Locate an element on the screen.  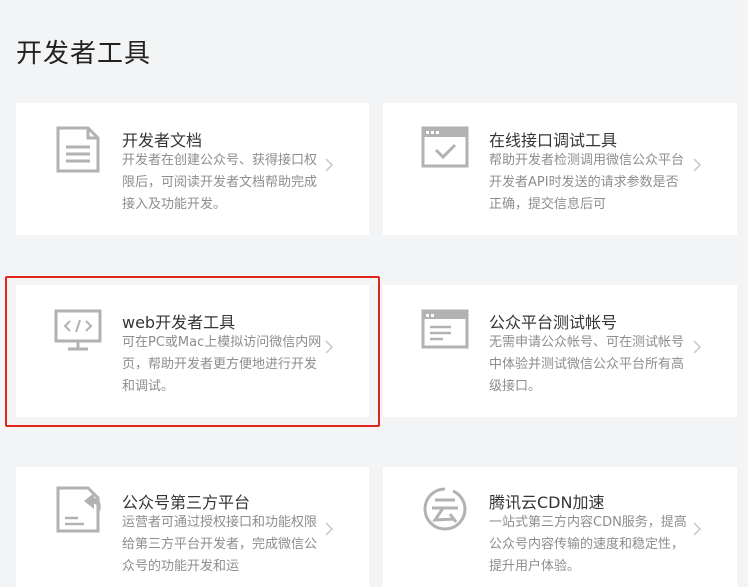
tool-title: 公众号第三方平台 is located at coordinates (186, 502).